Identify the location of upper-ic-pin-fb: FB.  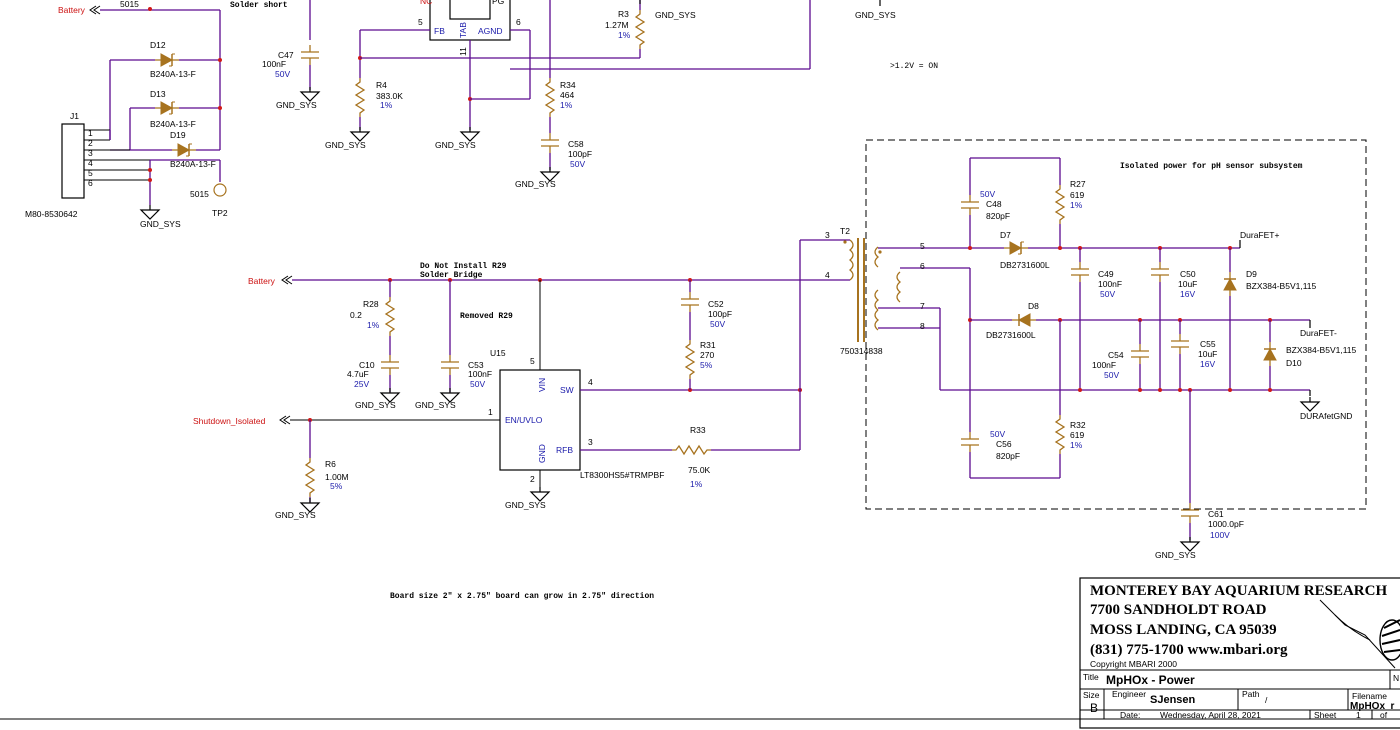
(439, 31).